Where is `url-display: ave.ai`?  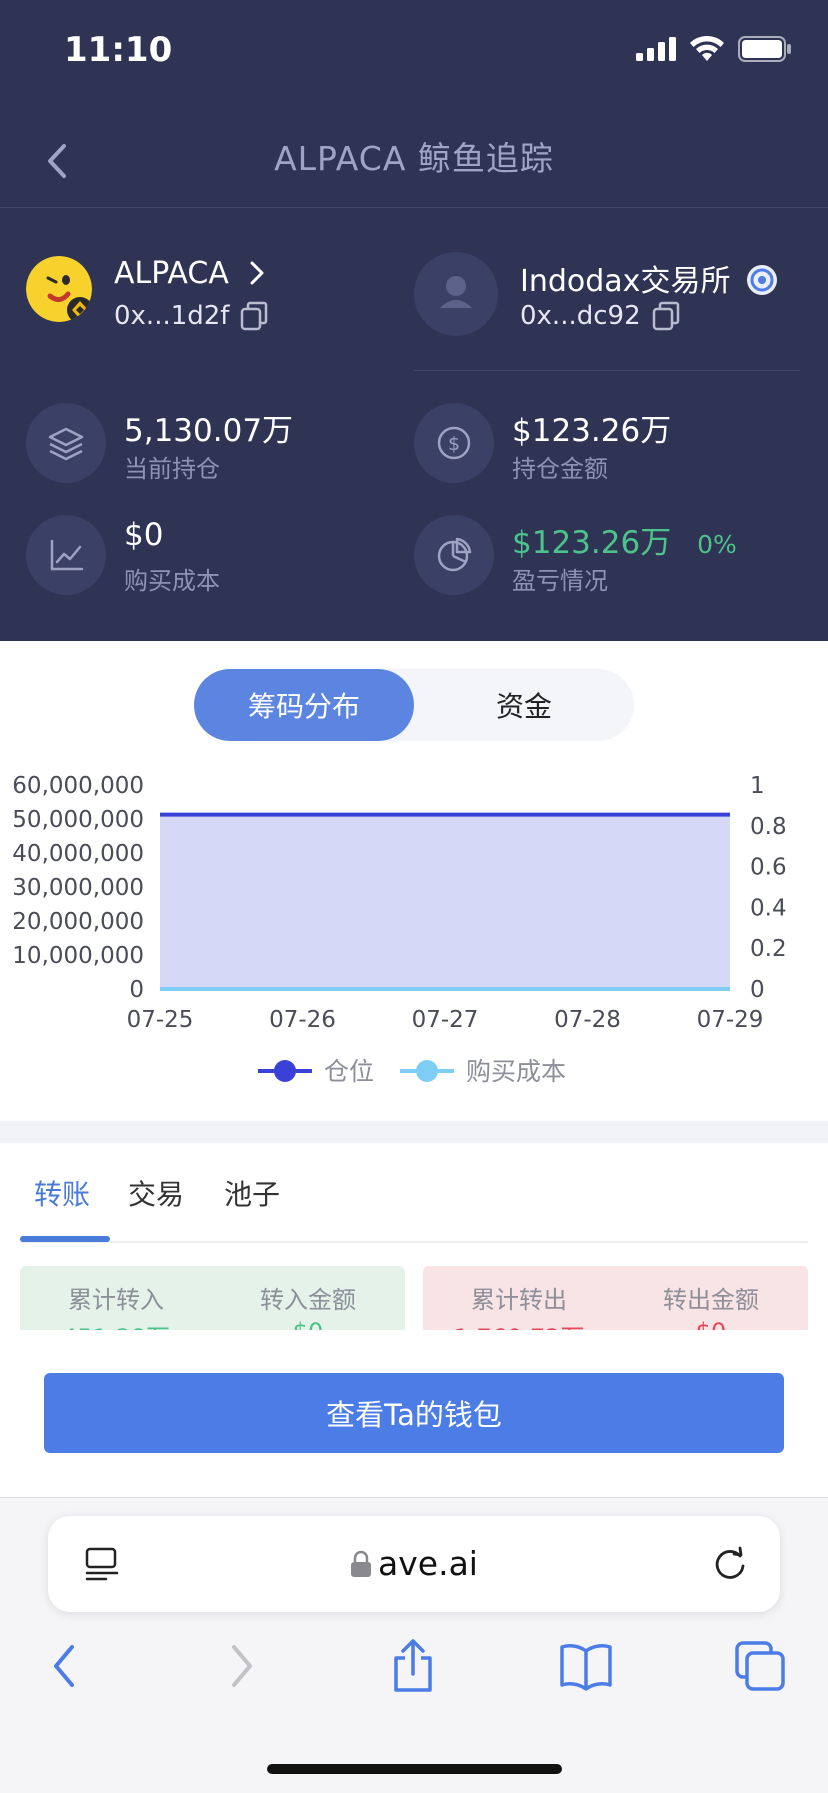
url-display: ave.ai is located at coordinates (414, 1563).